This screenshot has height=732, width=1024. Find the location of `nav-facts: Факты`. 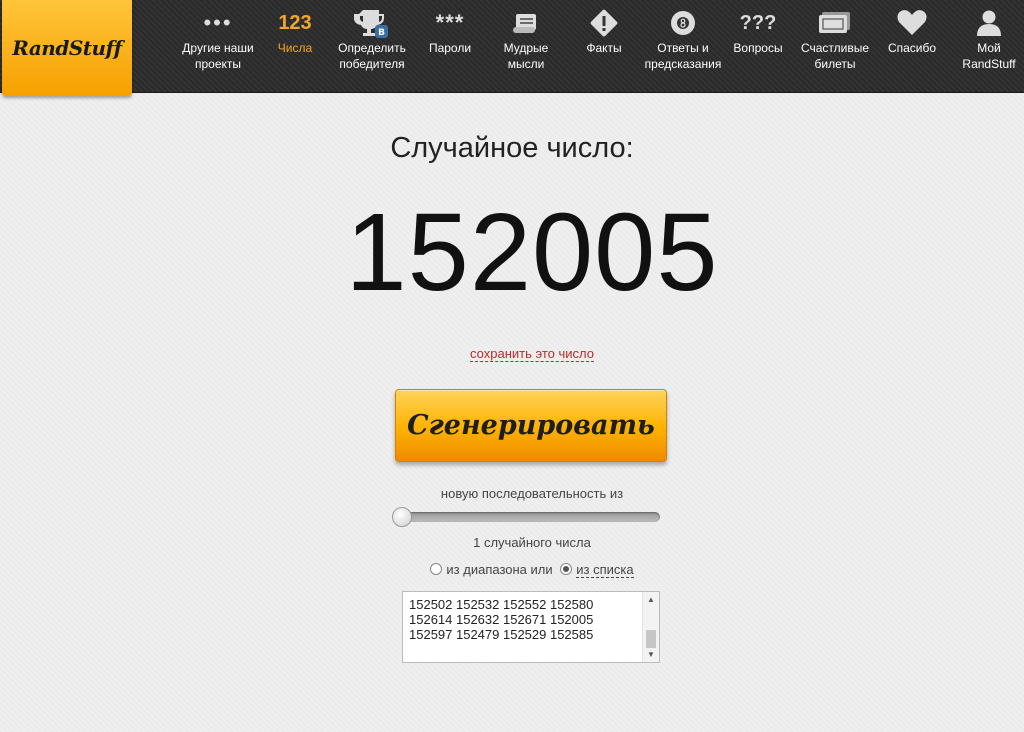

nav-facts: Факты is located at coordinates (604, 46).